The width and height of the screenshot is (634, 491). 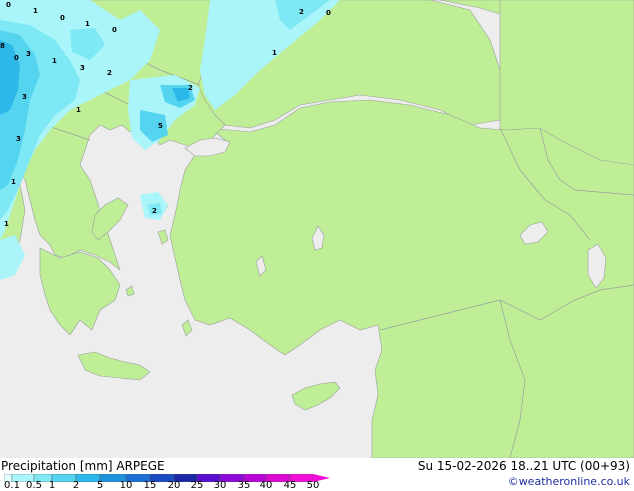 I want to click on scale-tick-label: 0.1, so click(x=12, y=485).